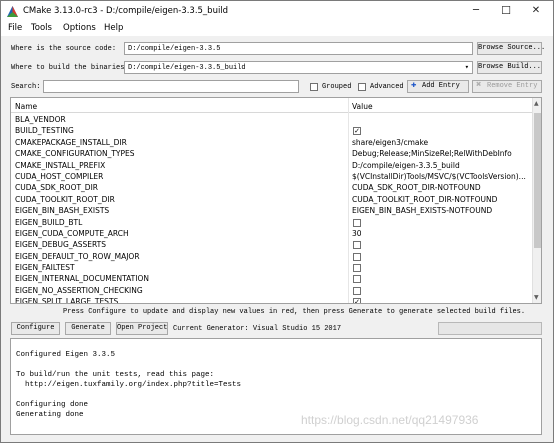 The height and width of the screenshot is (443, 554). What do you see at coordinates (512, 86) in the screenshot?
I see `remove-entry-label: Remove Entry` at bounding box center [512, 86].